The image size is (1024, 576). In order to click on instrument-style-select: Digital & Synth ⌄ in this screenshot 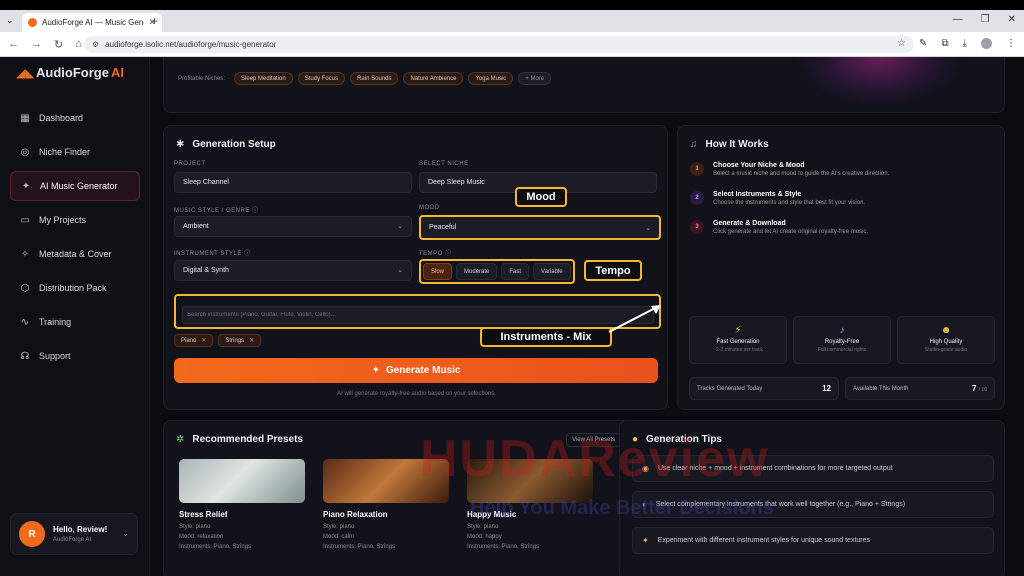, I will do `click(293, 270)`.